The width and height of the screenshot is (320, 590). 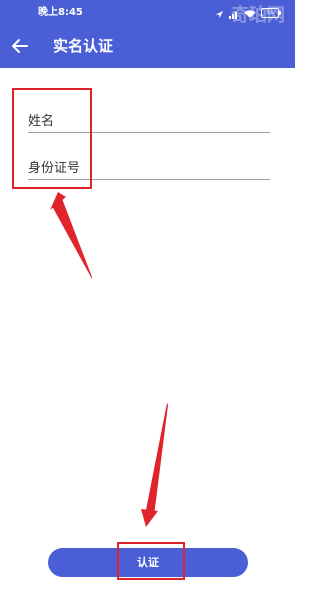 What do you see at coordinates (151, 561) in the screenshot?
I see `annotation-box-button` at bounding box center [151, 561].